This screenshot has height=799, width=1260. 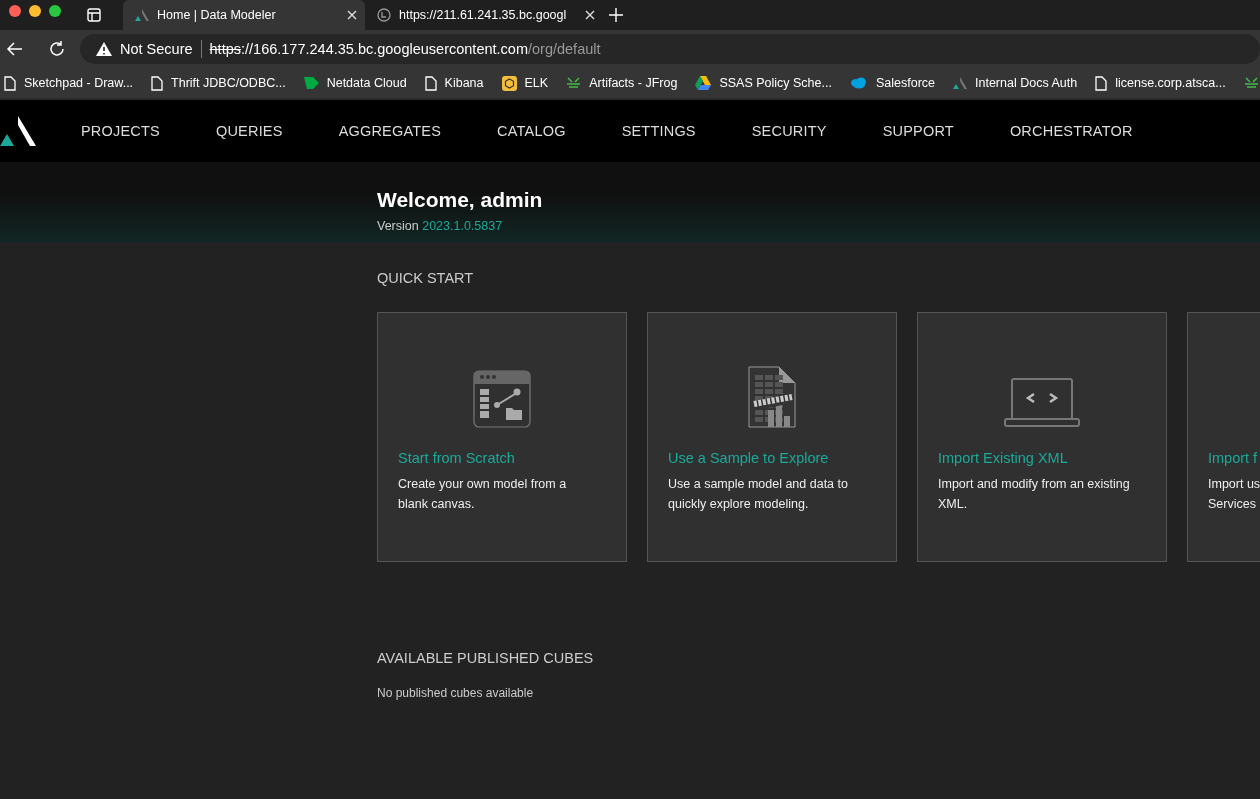 I want to click on cloud-icon, so click(x=858, y=83).